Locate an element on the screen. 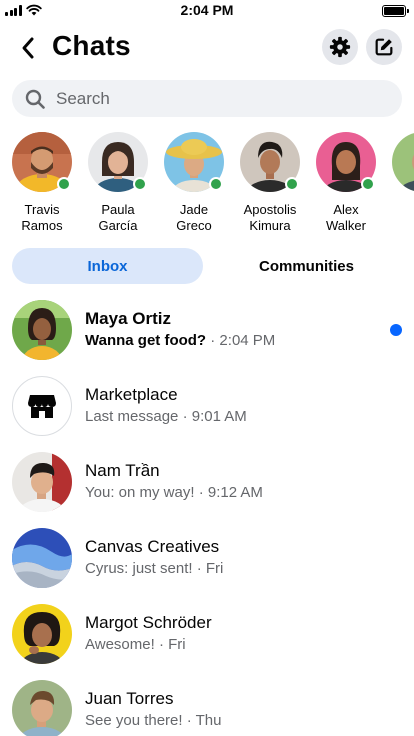 This screenshot has width=414, height=736. tab-communities: Communities is located at coordinates (306, 266).